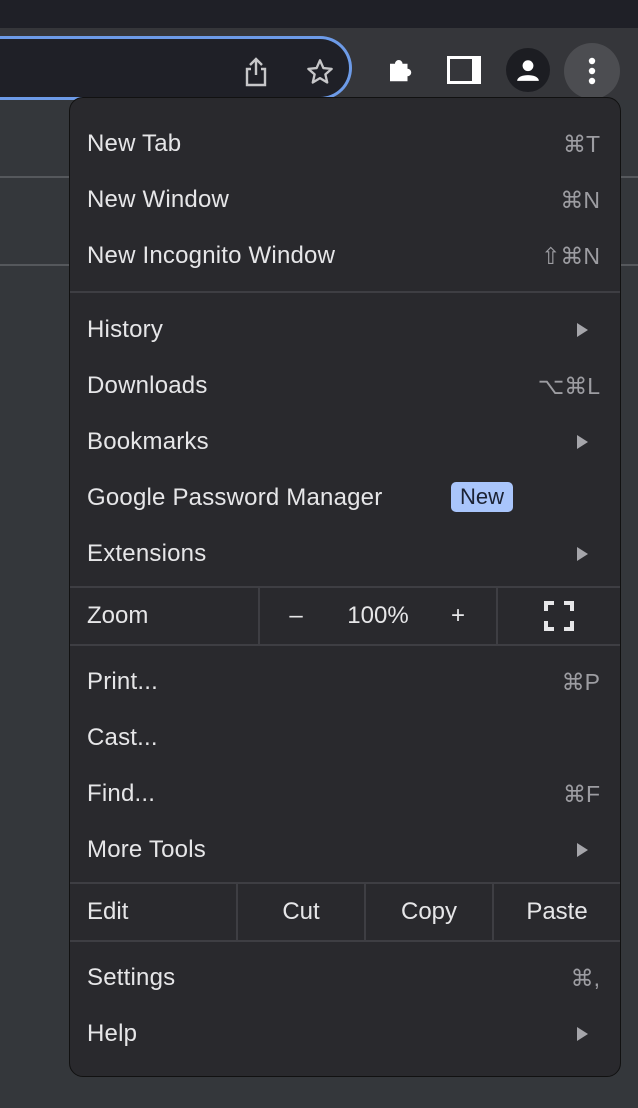  I want to click on menu-item-history: History, so click(345, 330).